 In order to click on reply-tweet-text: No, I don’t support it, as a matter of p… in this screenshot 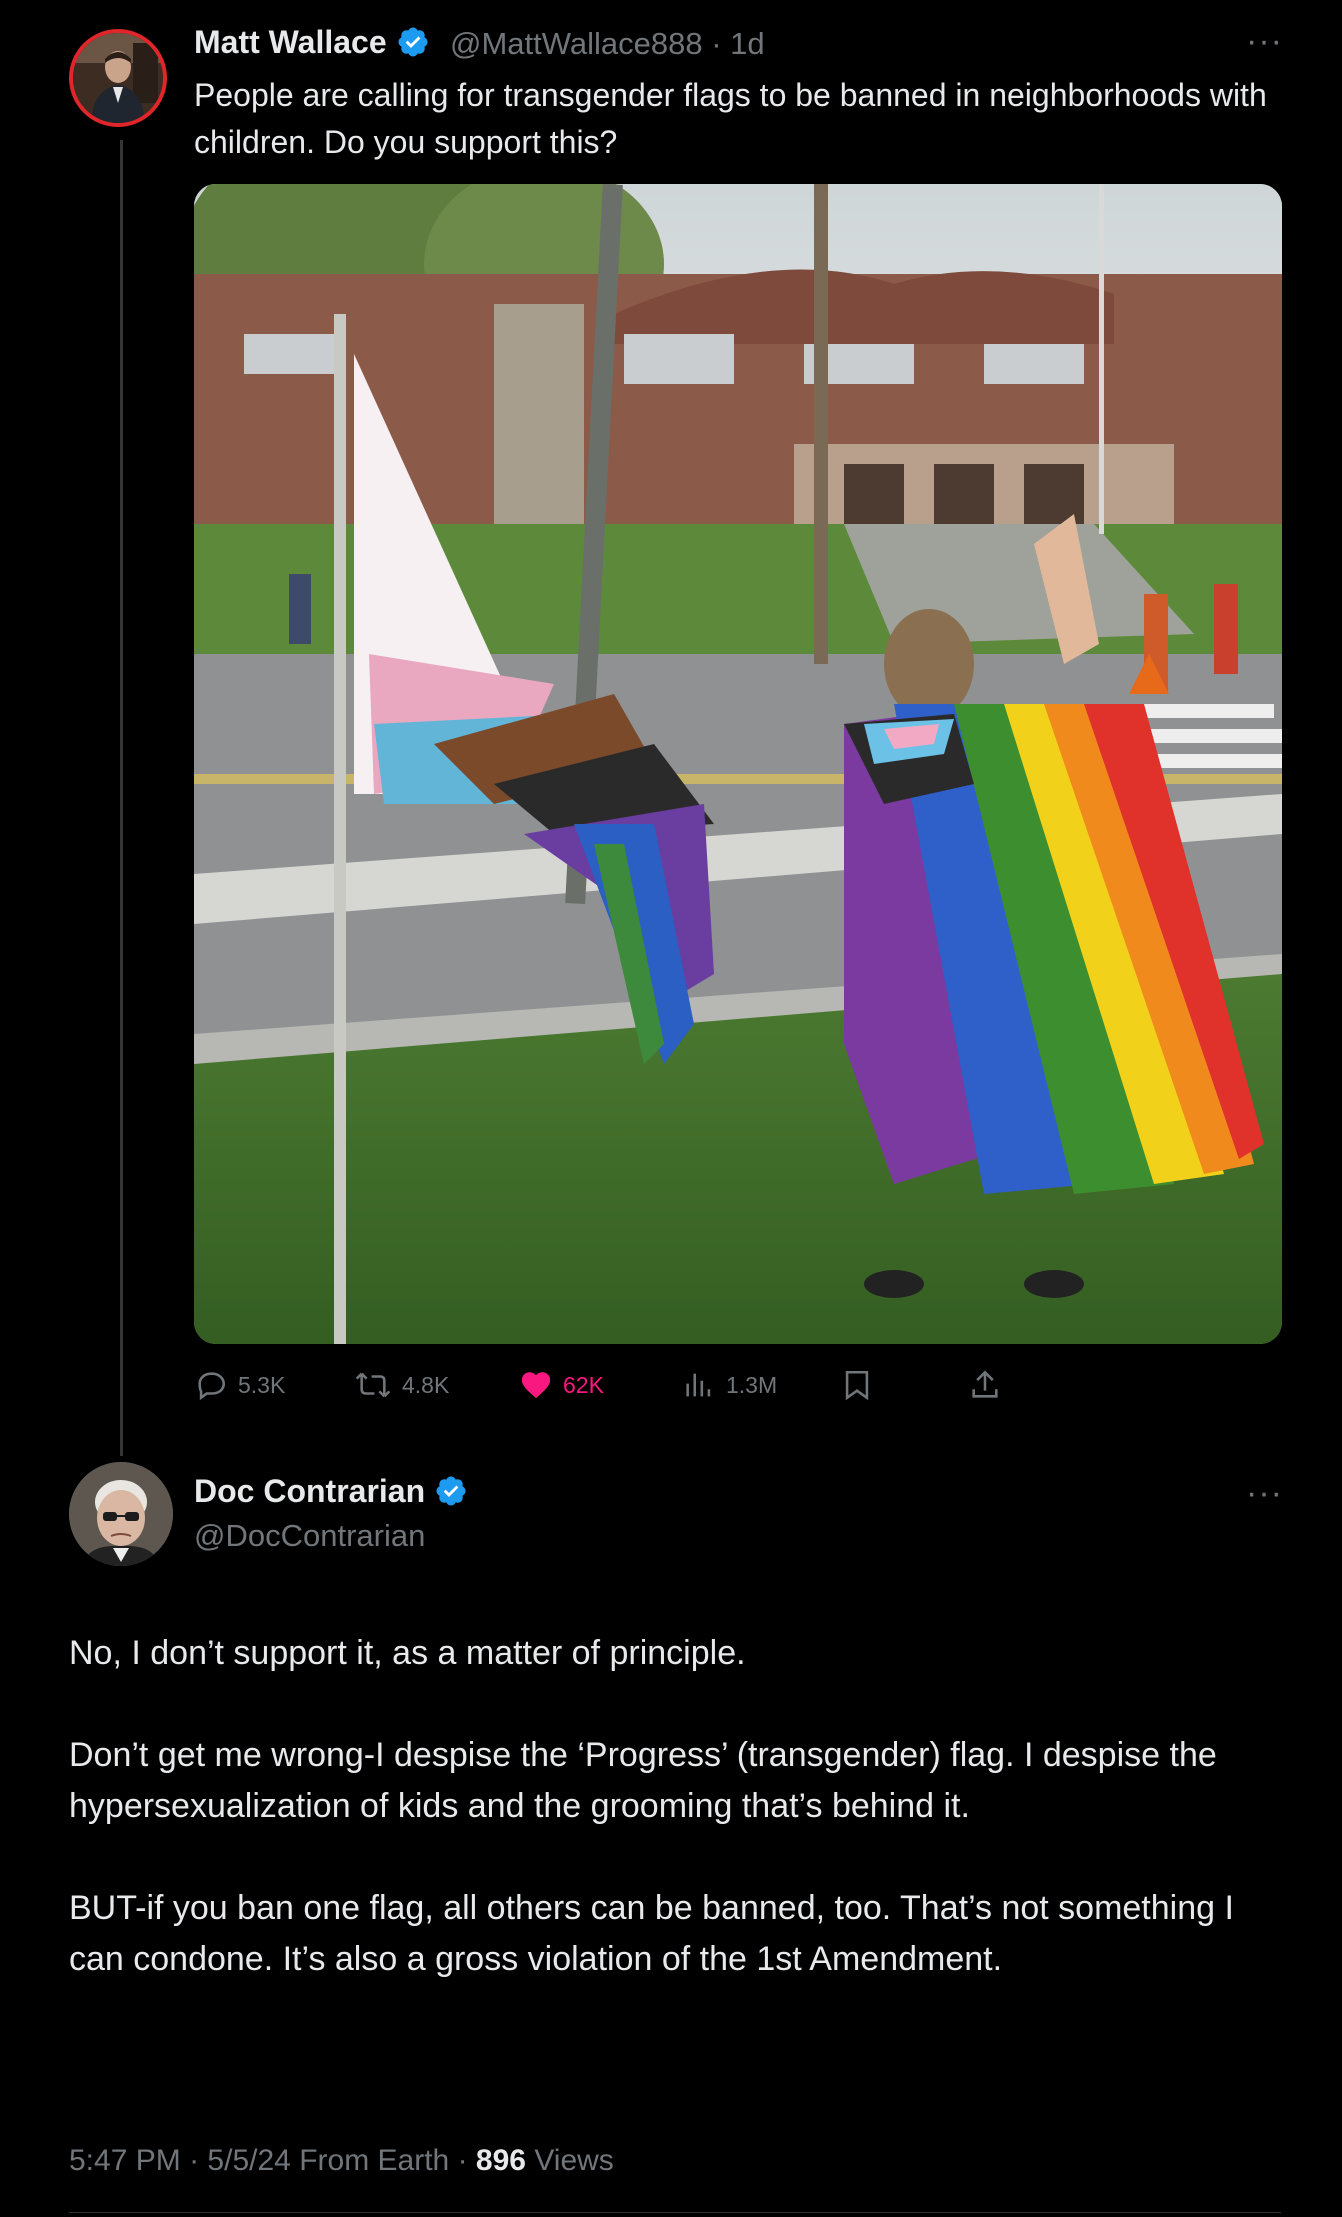, I will do `click(679, 1806)`.